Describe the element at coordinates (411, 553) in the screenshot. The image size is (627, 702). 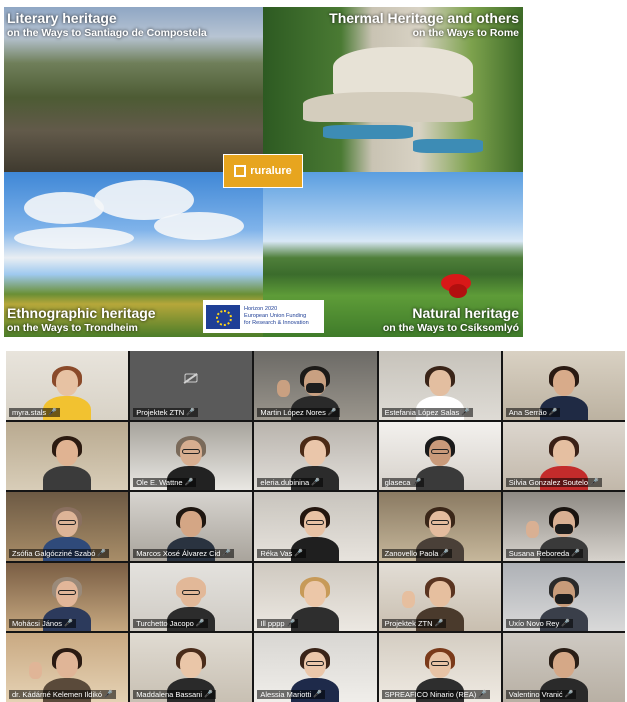
I see `participant-name: Zanovello Paola` at that location.